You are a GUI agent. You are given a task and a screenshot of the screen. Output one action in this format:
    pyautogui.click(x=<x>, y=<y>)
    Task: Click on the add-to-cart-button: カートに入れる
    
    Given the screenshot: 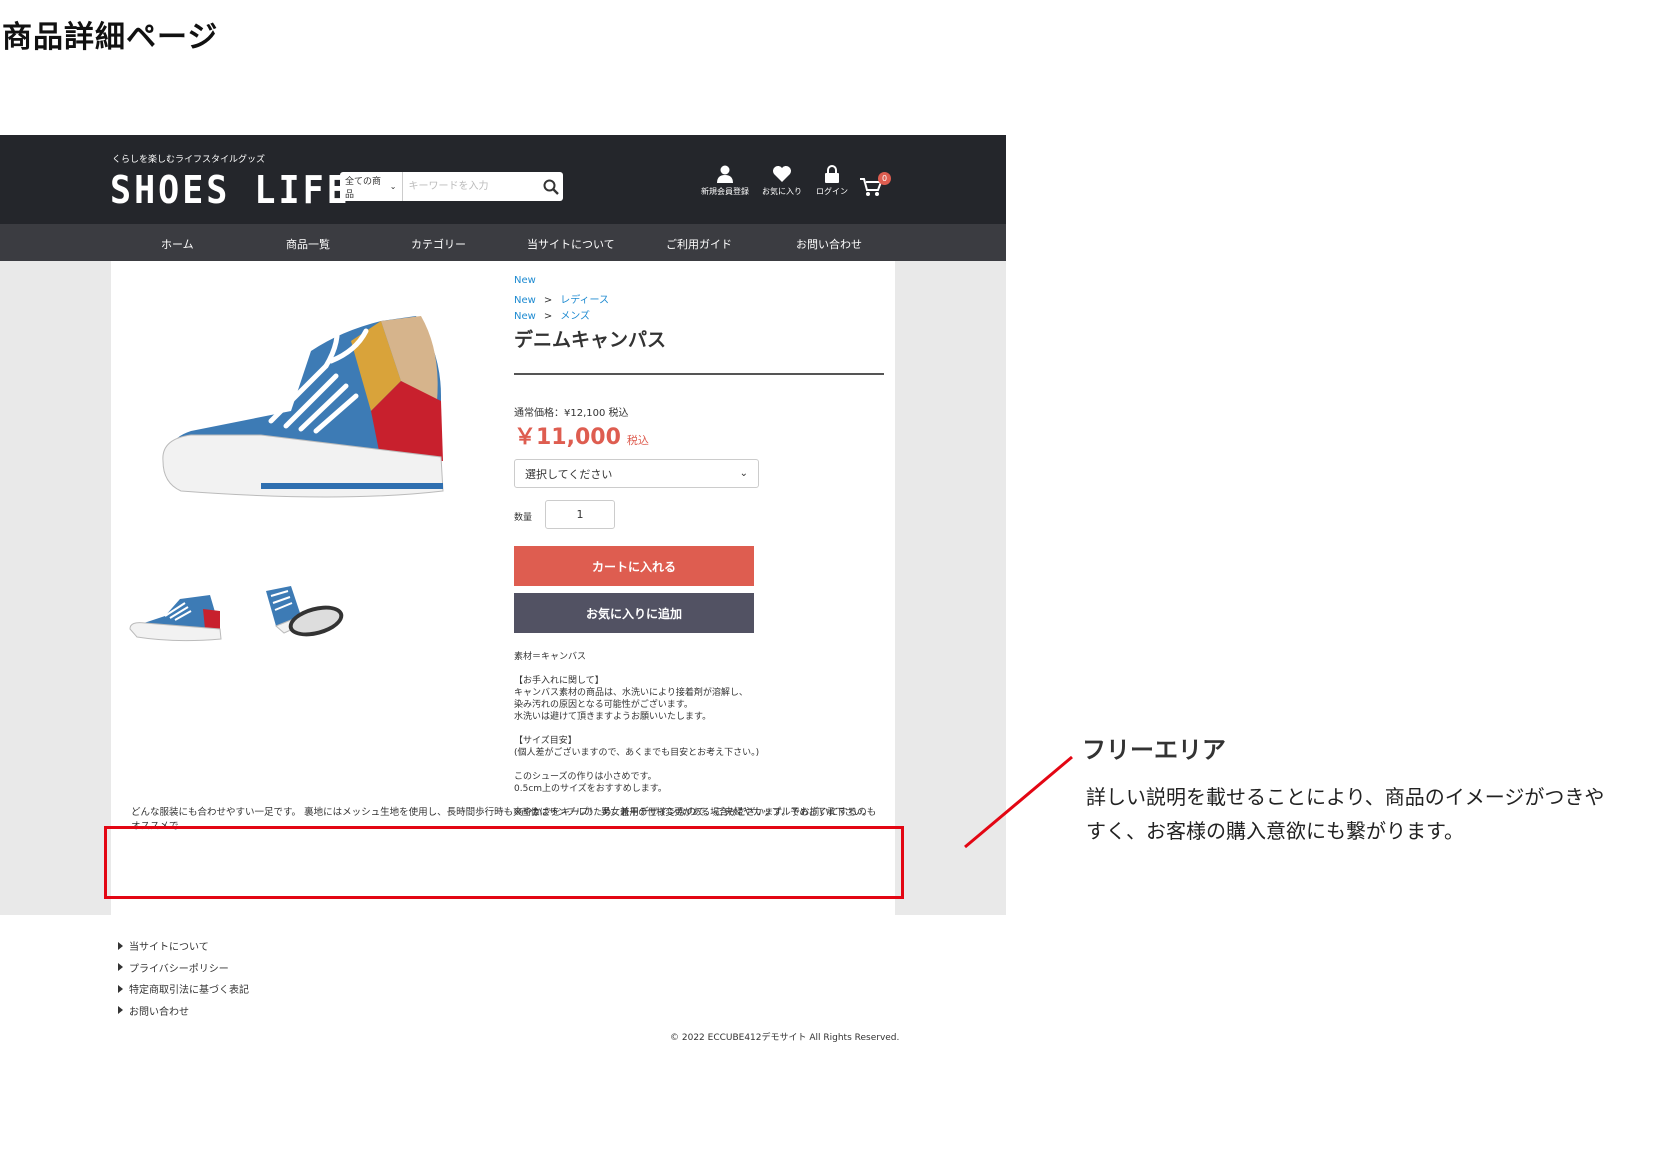 What is the action you would take?
    pyautogui.click(x=634, y=566)
    